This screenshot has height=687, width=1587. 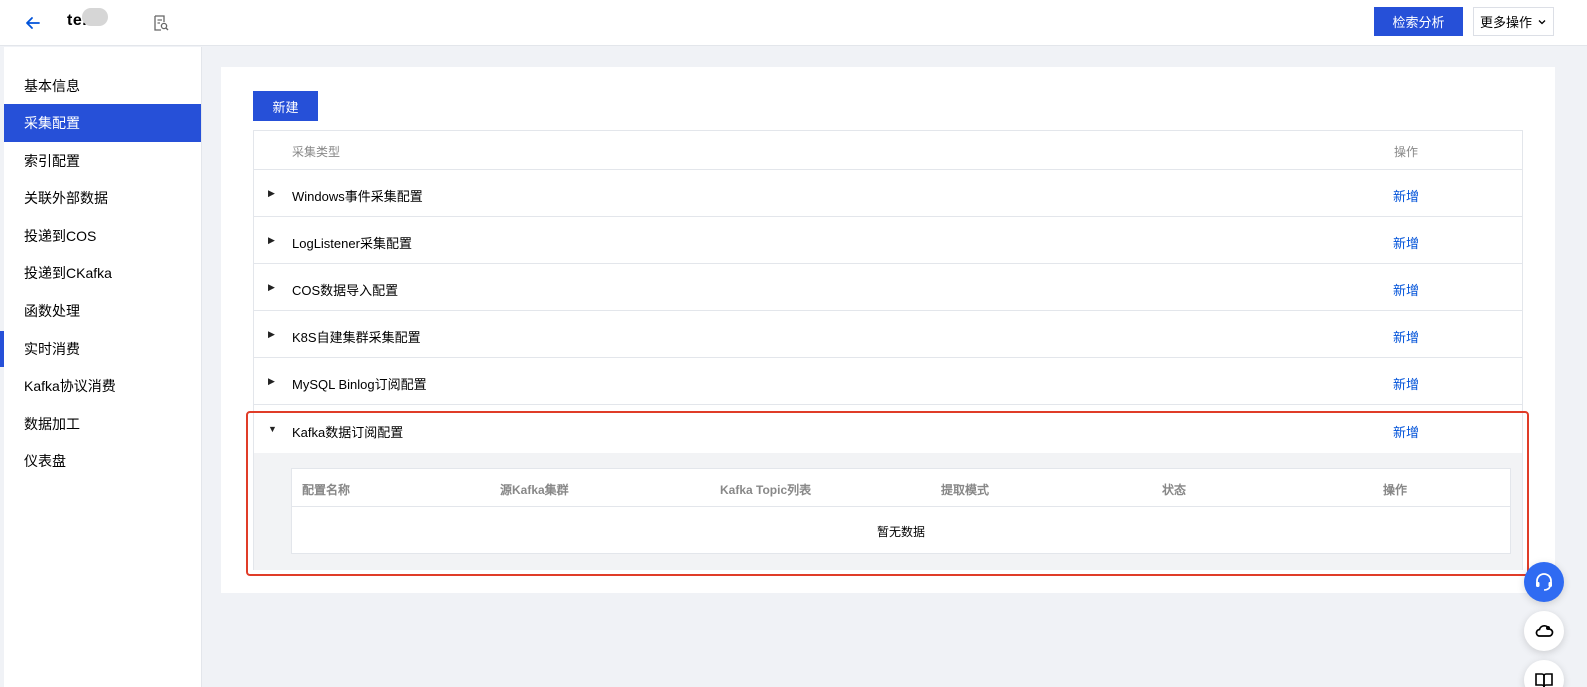 I want to click on column-header: 提取模式, so click(x=965, y=490).